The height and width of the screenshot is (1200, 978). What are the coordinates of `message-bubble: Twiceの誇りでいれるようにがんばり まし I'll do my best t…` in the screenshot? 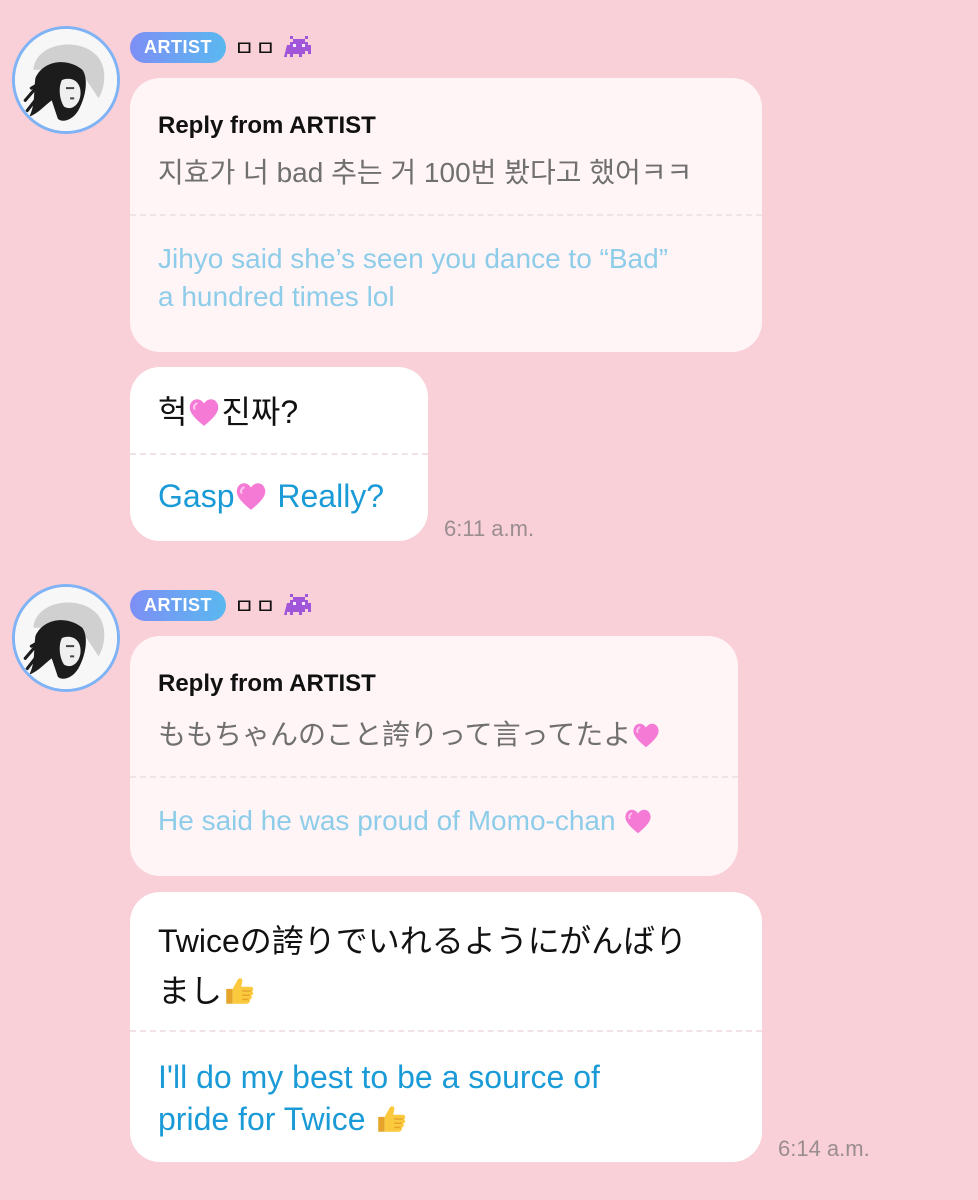 It's located at (446, 1027).